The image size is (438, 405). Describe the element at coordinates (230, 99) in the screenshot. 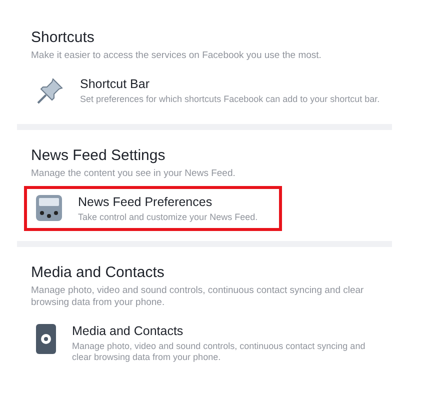

I see `item-description: Set preferences for which shortcuts Facebook can add to your shortcut bar.` at that location.